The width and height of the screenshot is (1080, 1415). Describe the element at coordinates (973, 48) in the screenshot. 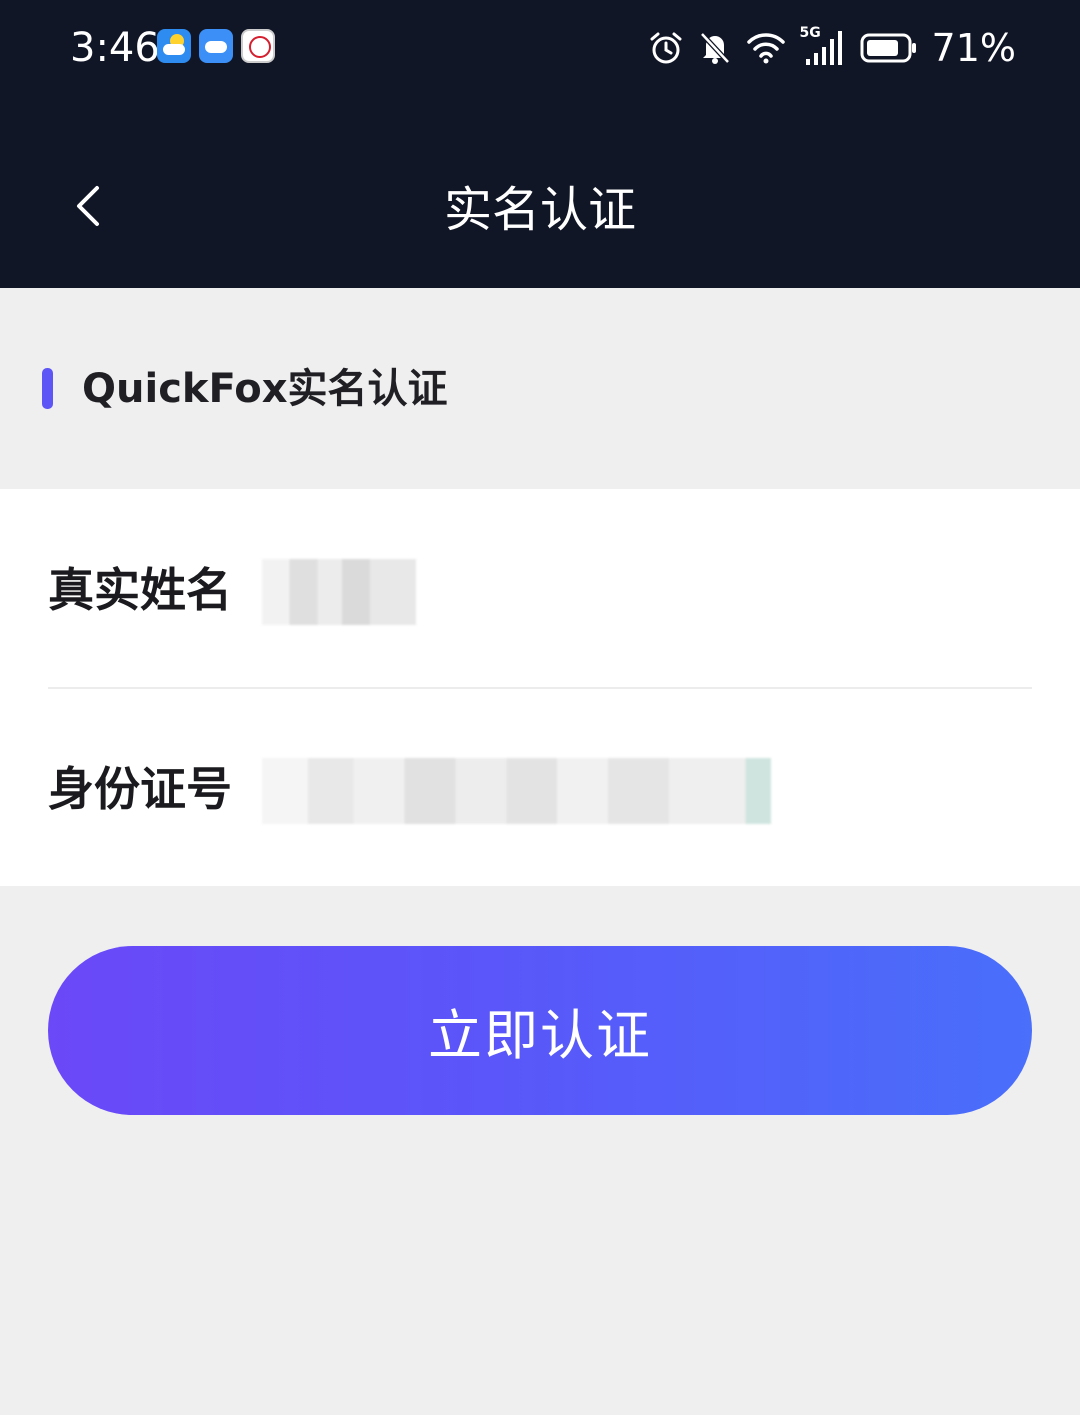

I see `battery-percentage: 71%` at that location.